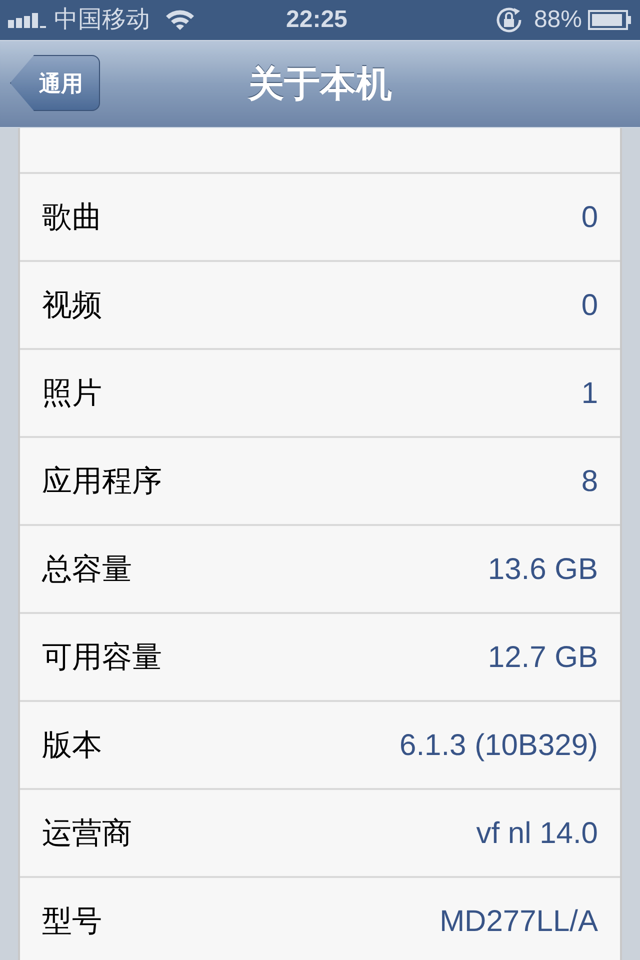 Image resolution: width=640 pixels, height=960 pixels. I want to click on nav-title: 关于本机, so click(320, 84).